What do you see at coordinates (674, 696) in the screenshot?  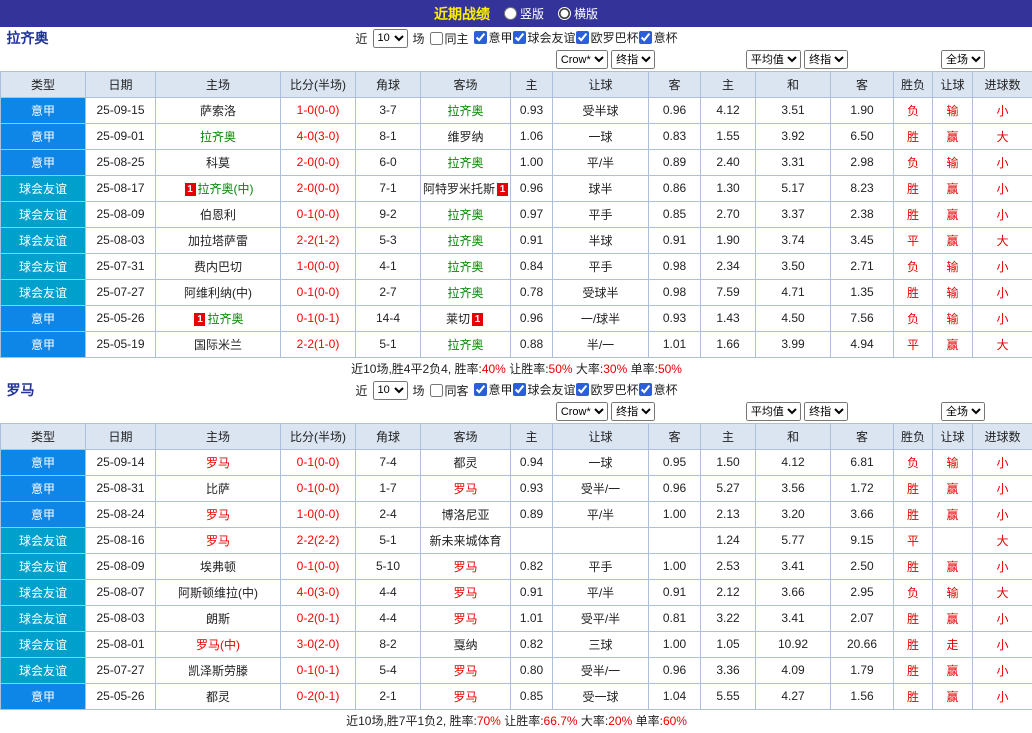 I see `handicap-away-odds-cell: 1.04` at bounding box center [674, 696].